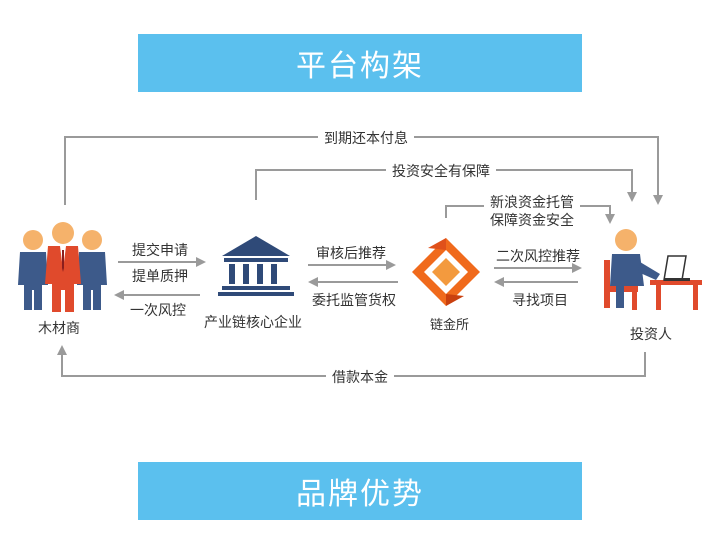 This screenshot has height=557, width=720. I want to click on supplier-people-icon, so click(62, 267).